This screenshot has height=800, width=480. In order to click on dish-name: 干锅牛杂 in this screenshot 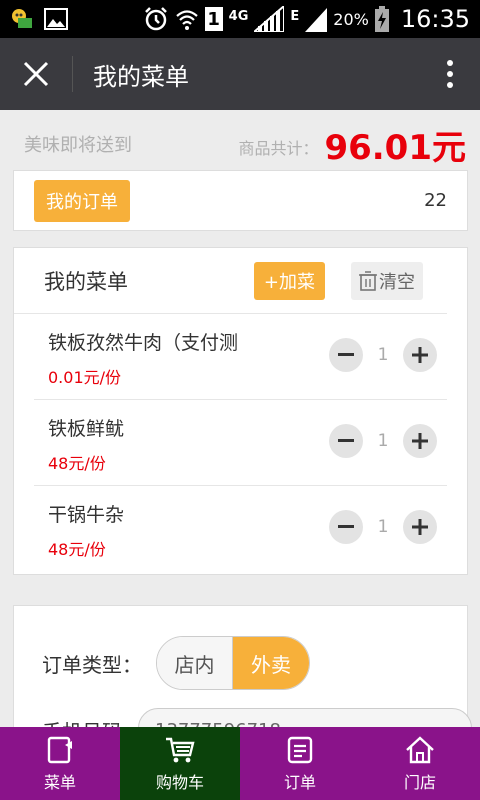, I will do `click(86, 515)`.